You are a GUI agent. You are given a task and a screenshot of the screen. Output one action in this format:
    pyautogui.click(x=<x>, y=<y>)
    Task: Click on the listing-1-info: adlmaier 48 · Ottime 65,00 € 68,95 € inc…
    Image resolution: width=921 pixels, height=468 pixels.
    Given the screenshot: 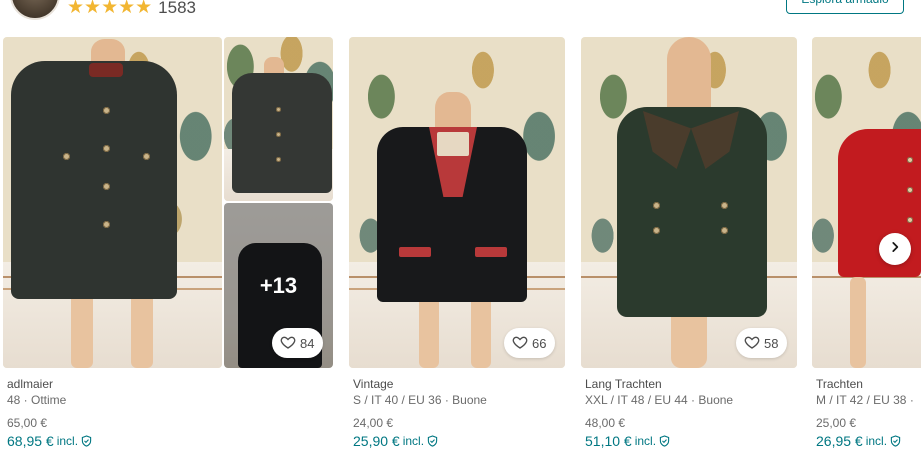 What is the action you would take?
    pyautogui.click(x=117, y=413)
    